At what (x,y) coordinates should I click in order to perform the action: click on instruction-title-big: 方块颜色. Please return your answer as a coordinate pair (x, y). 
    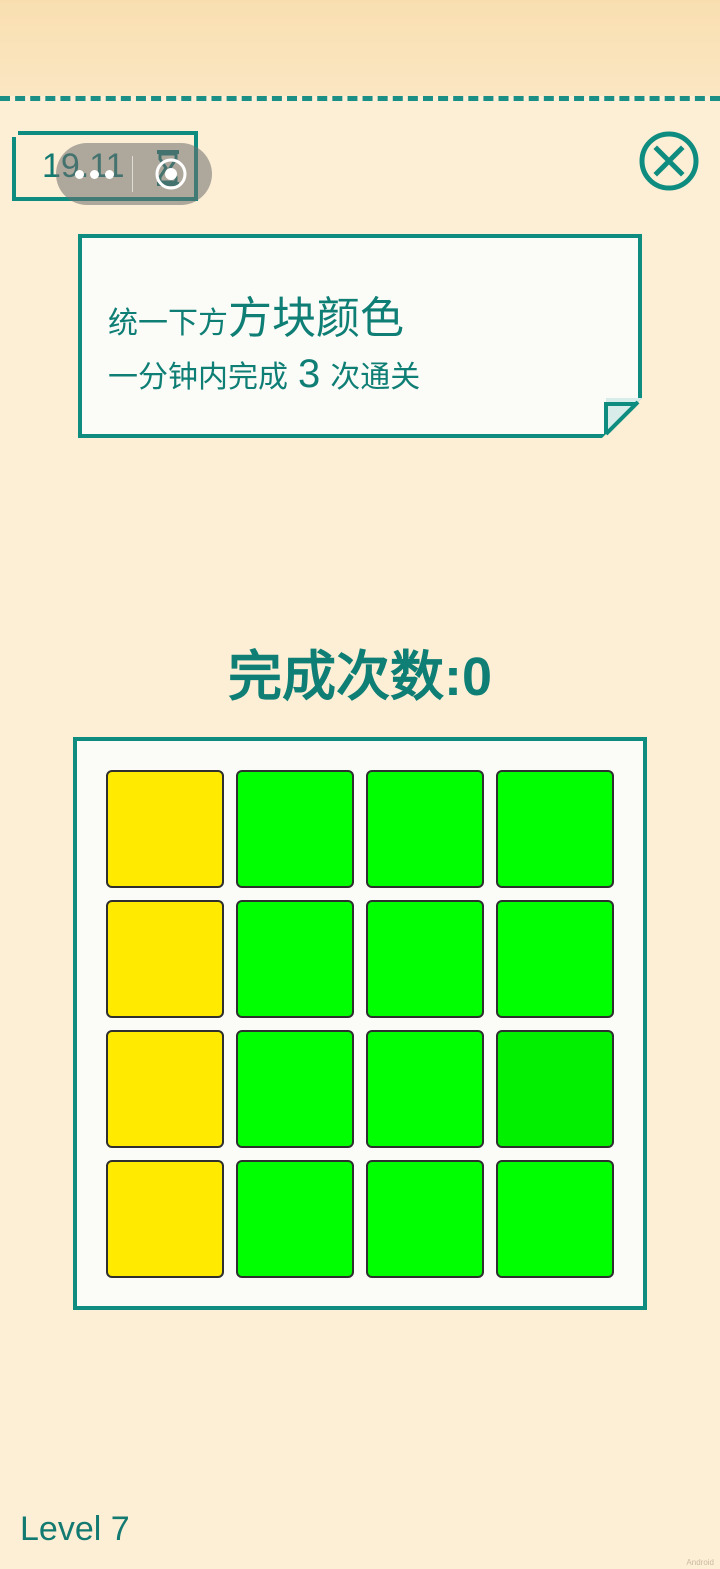
    Looking at the image, I should click on (316, 318).